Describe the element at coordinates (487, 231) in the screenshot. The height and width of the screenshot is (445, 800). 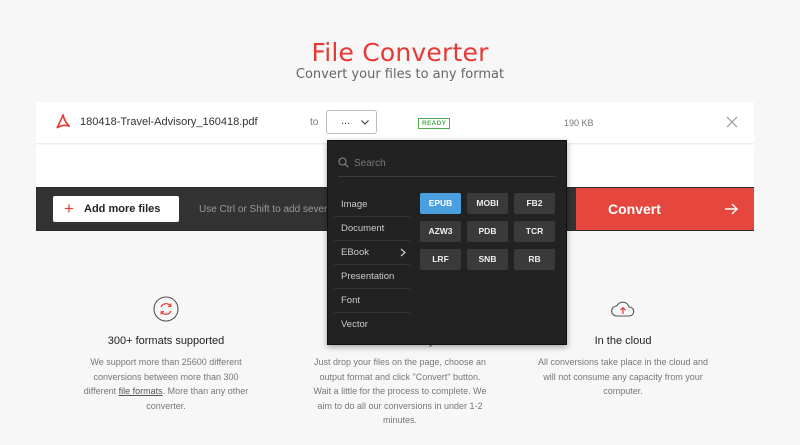
I see `format-option-pdb: PDB` at that location.